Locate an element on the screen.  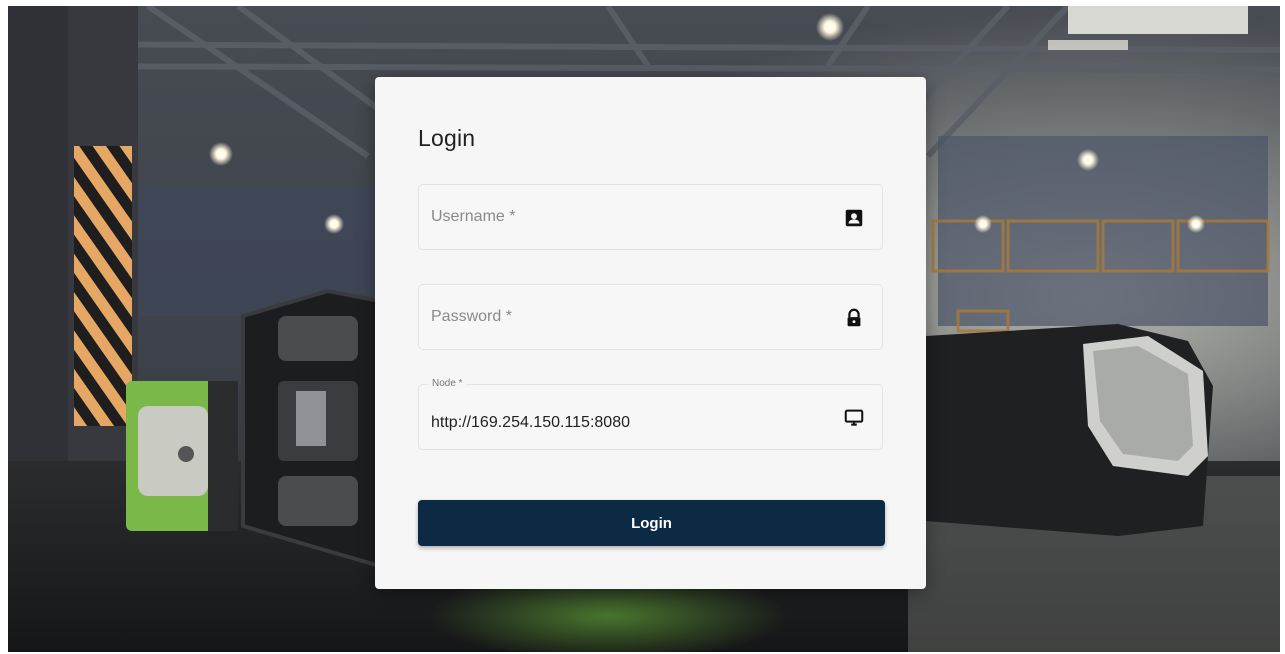
username-field is located at coordinates (650, 217).